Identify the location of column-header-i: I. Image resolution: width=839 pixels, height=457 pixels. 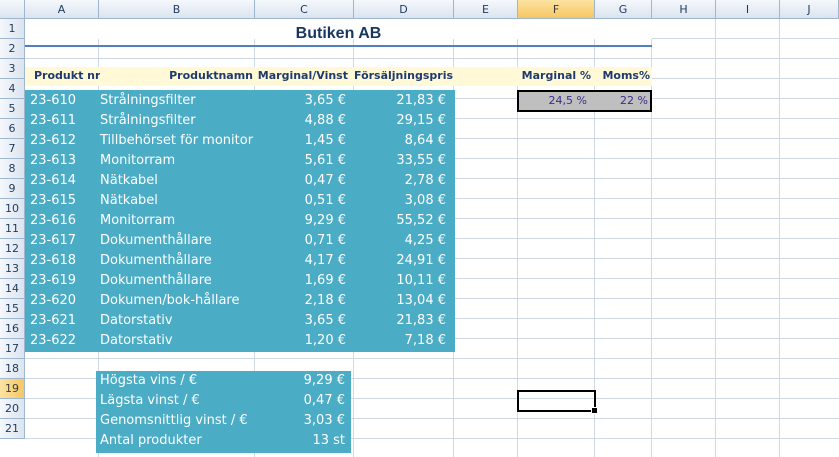
(748, 9).